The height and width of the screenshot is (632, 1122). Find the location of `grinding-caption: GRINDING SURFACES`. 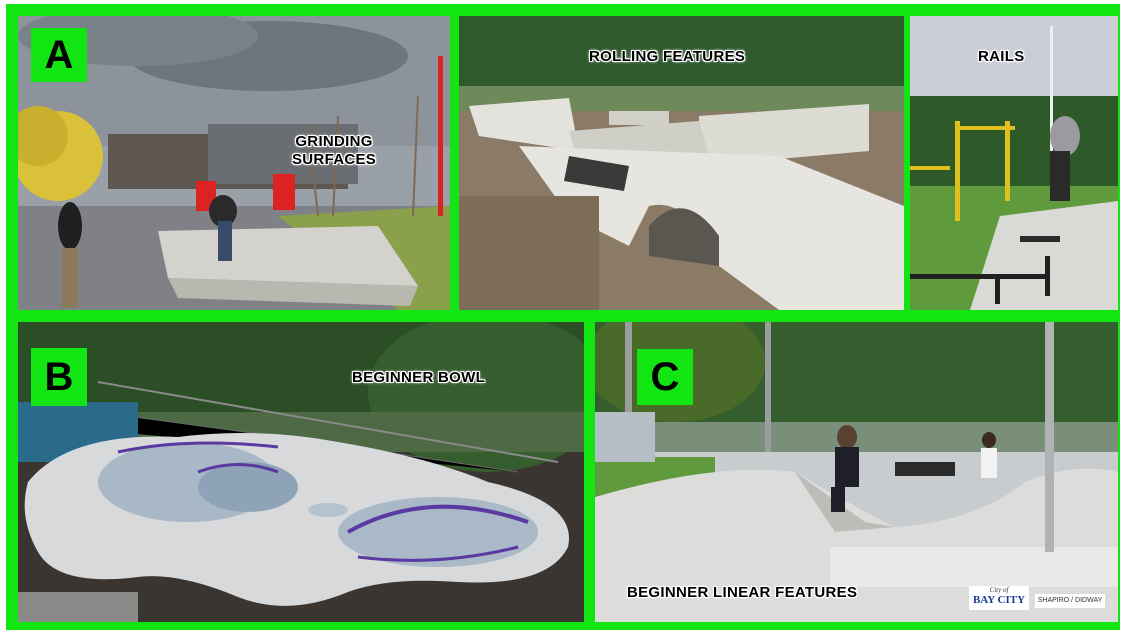

grinding-caption: GRINDING SURFACES is located at coordinates (334, 151).